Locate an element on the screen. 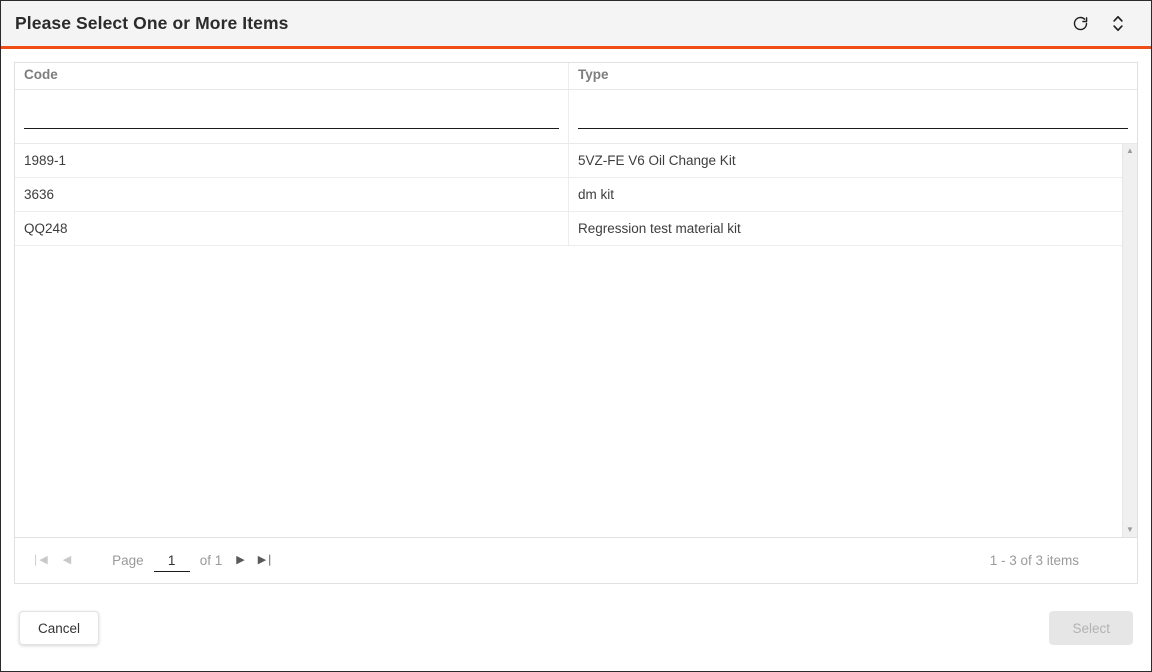 Image resolution: width=1152 pixels, height=672 pixels. cell-code: 1989-1 is located at coordinates (45, 160).